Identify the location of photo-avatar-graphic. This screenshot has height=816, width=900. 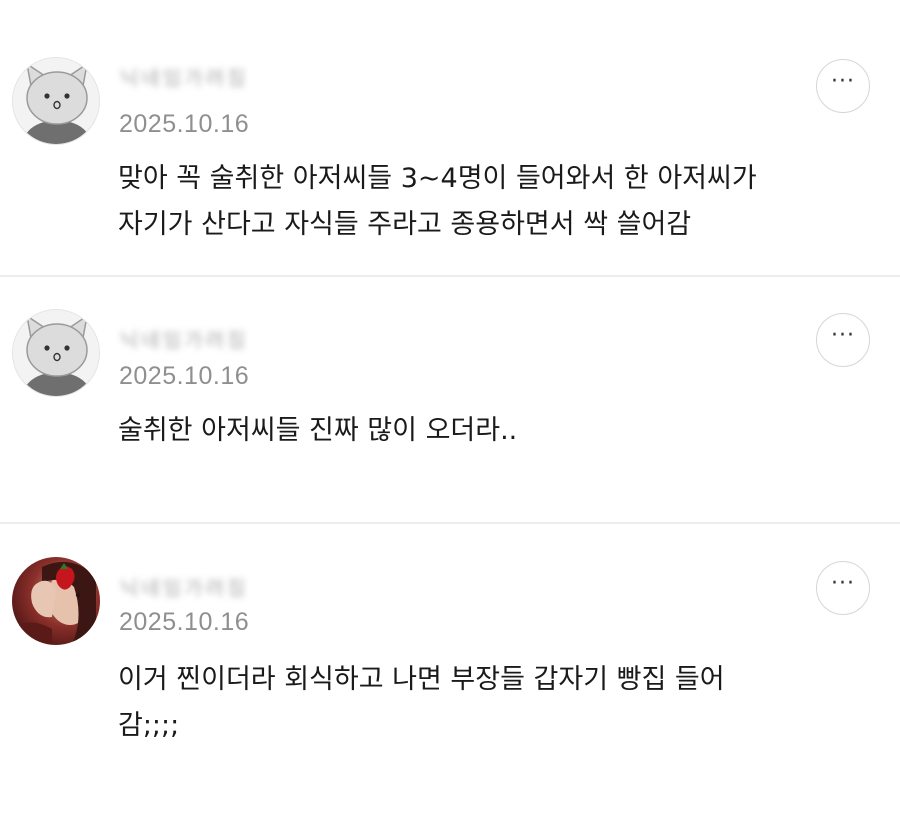
(56, 601).